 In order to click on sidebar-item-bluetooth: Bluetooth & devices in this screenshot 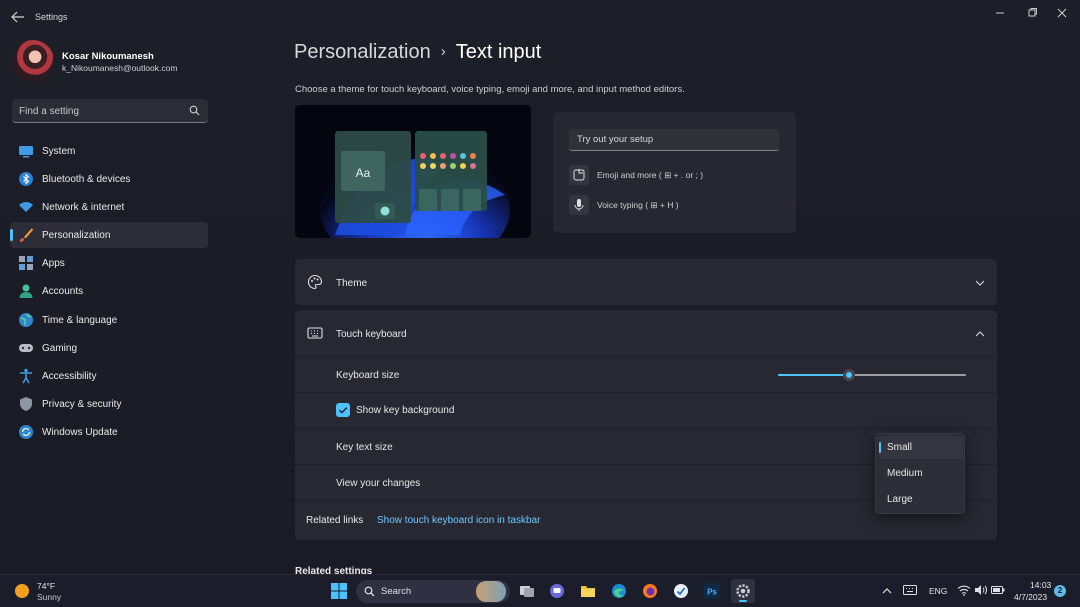, I will do `click(109, 179)`.